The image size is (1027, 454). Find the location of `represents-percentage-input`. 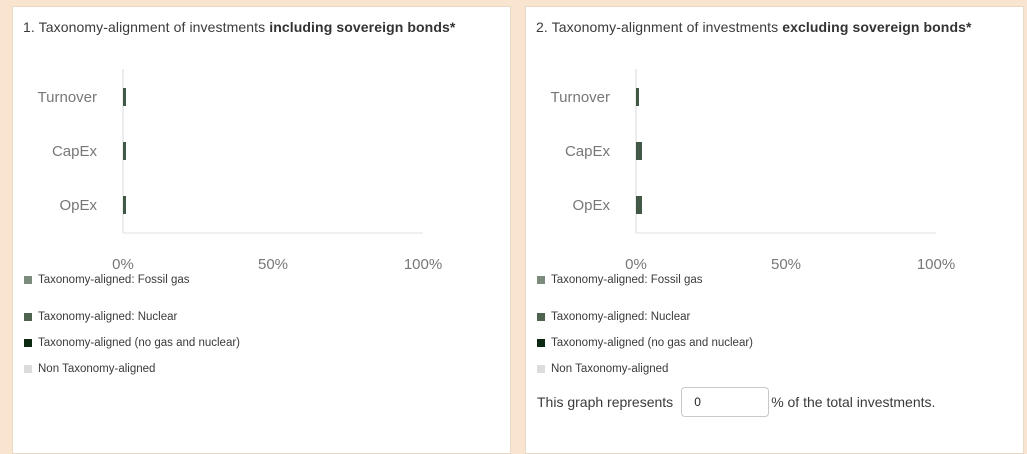

represents-percentage-input is located at coordinates (725, 402).